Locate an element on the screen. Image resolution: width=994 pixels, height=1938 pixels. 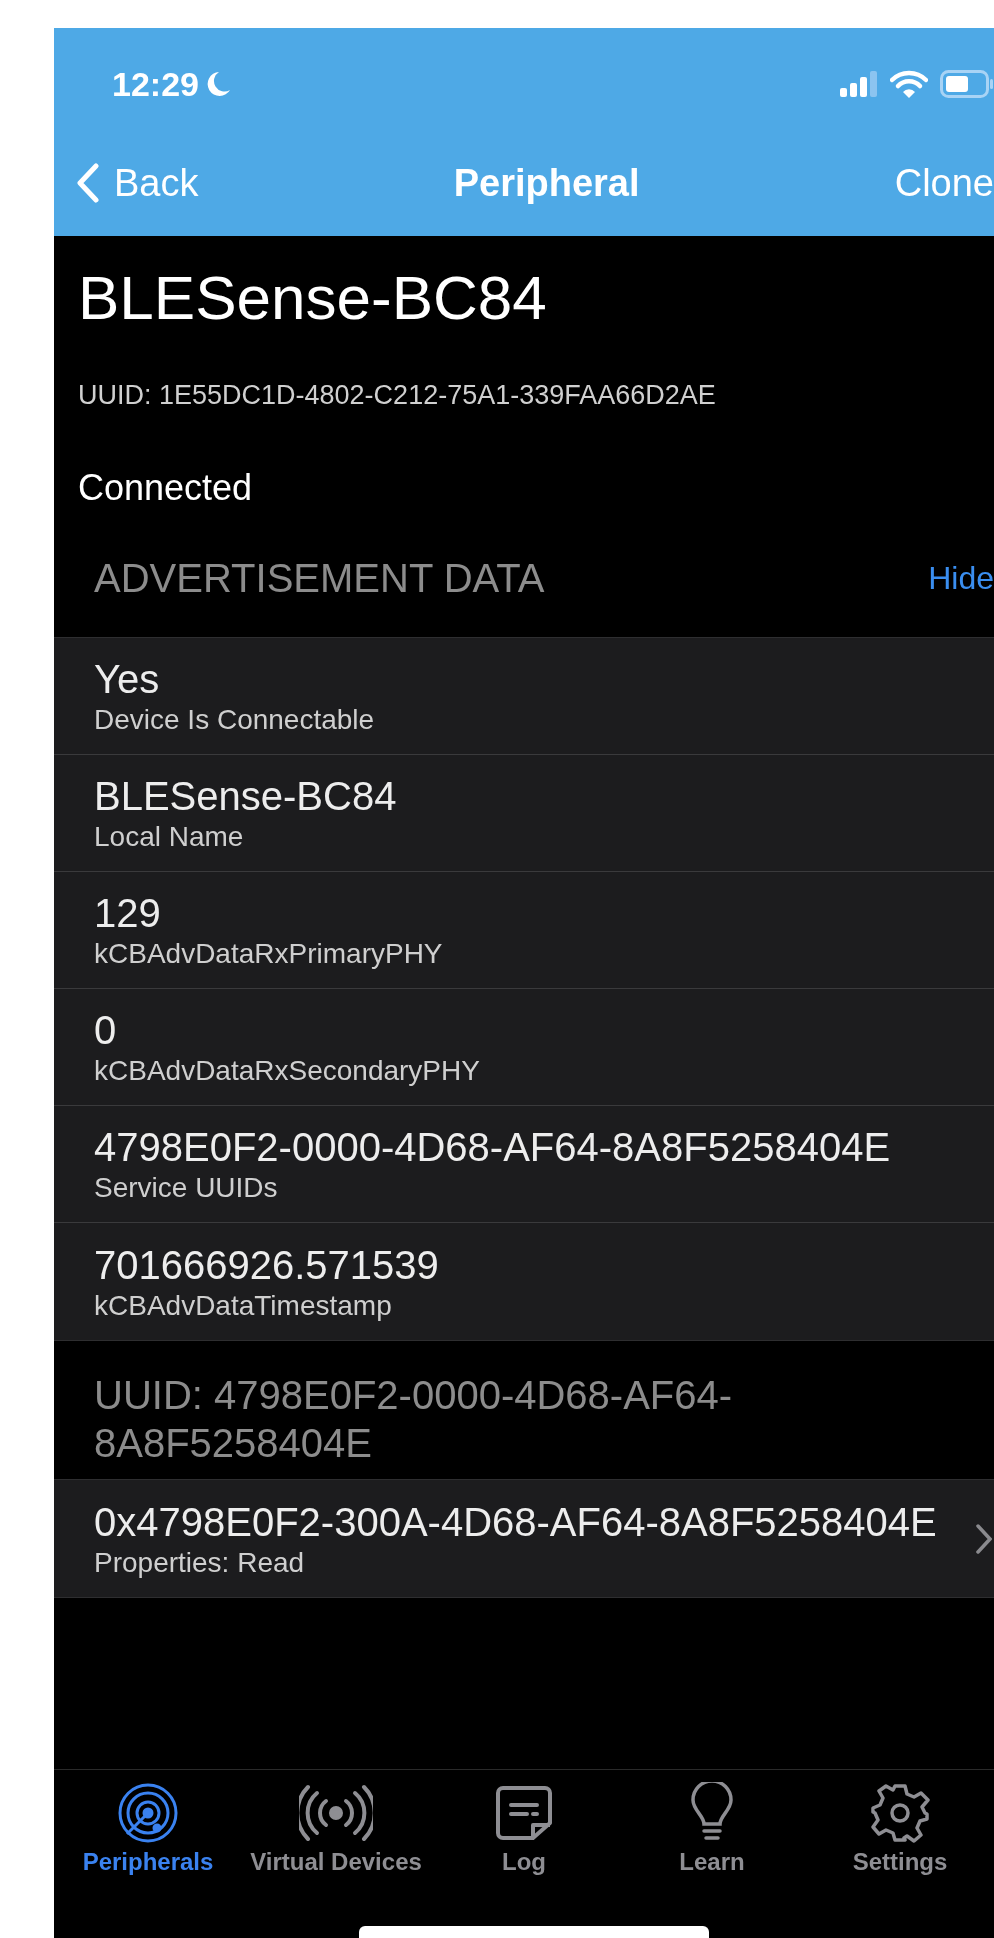
tab-button: Virtual Devices is located at coordinates (336, 1843).